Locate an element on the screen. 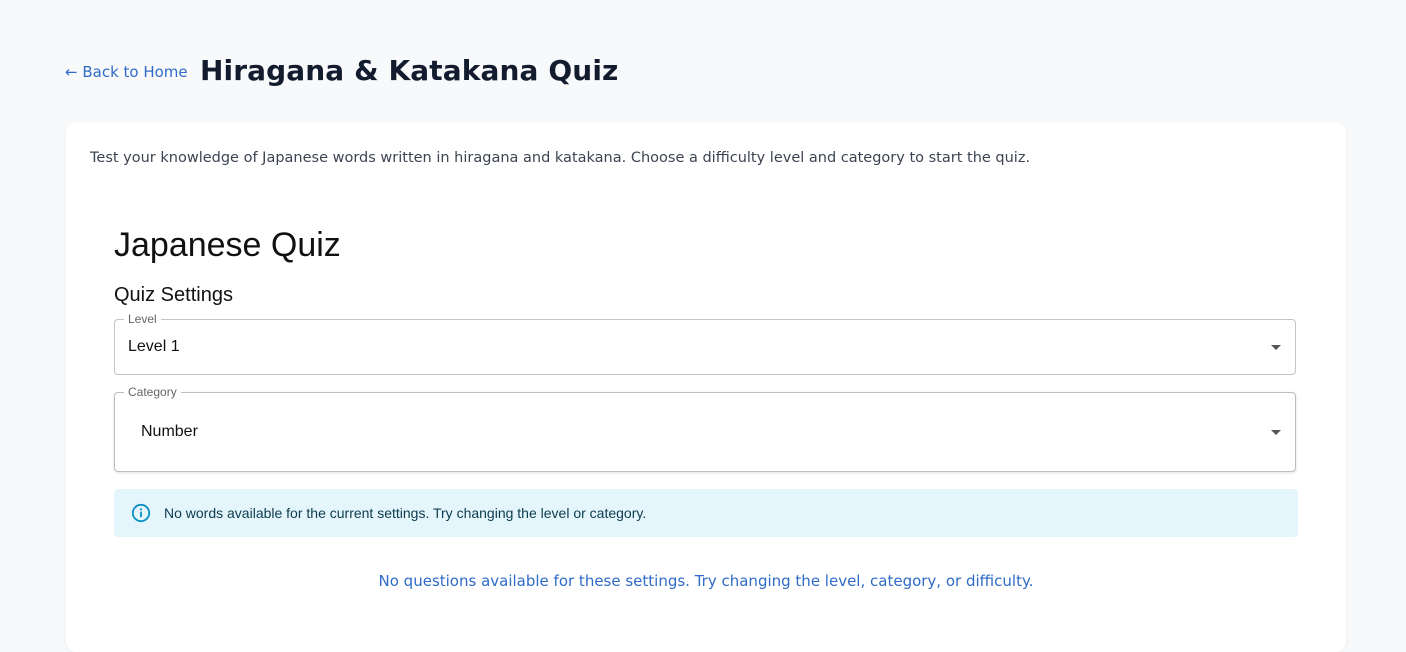 This screenshot has width=1406, height=652. level-select-value: Level 1 is located at coordinates (154, 346).